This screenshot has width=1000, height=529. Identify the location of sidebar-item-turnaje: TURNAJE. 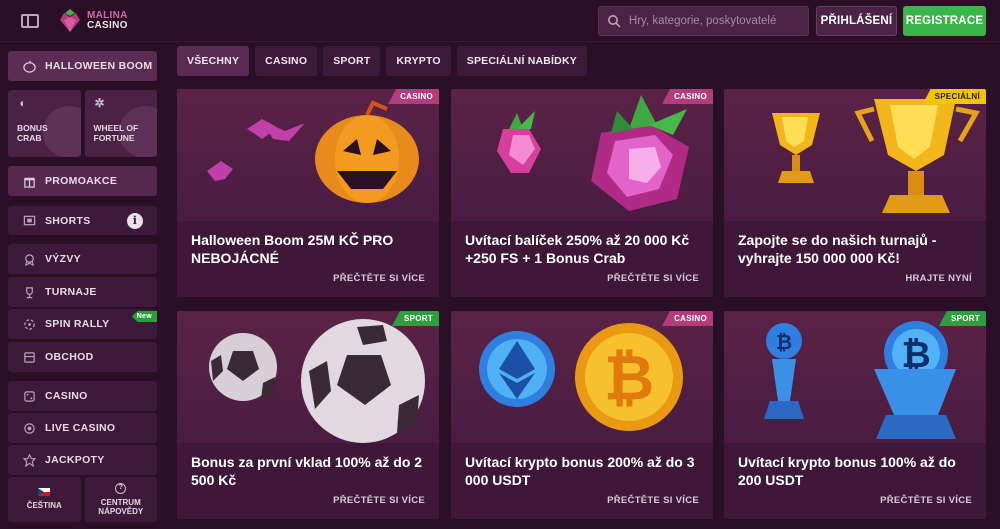
(82, 292).